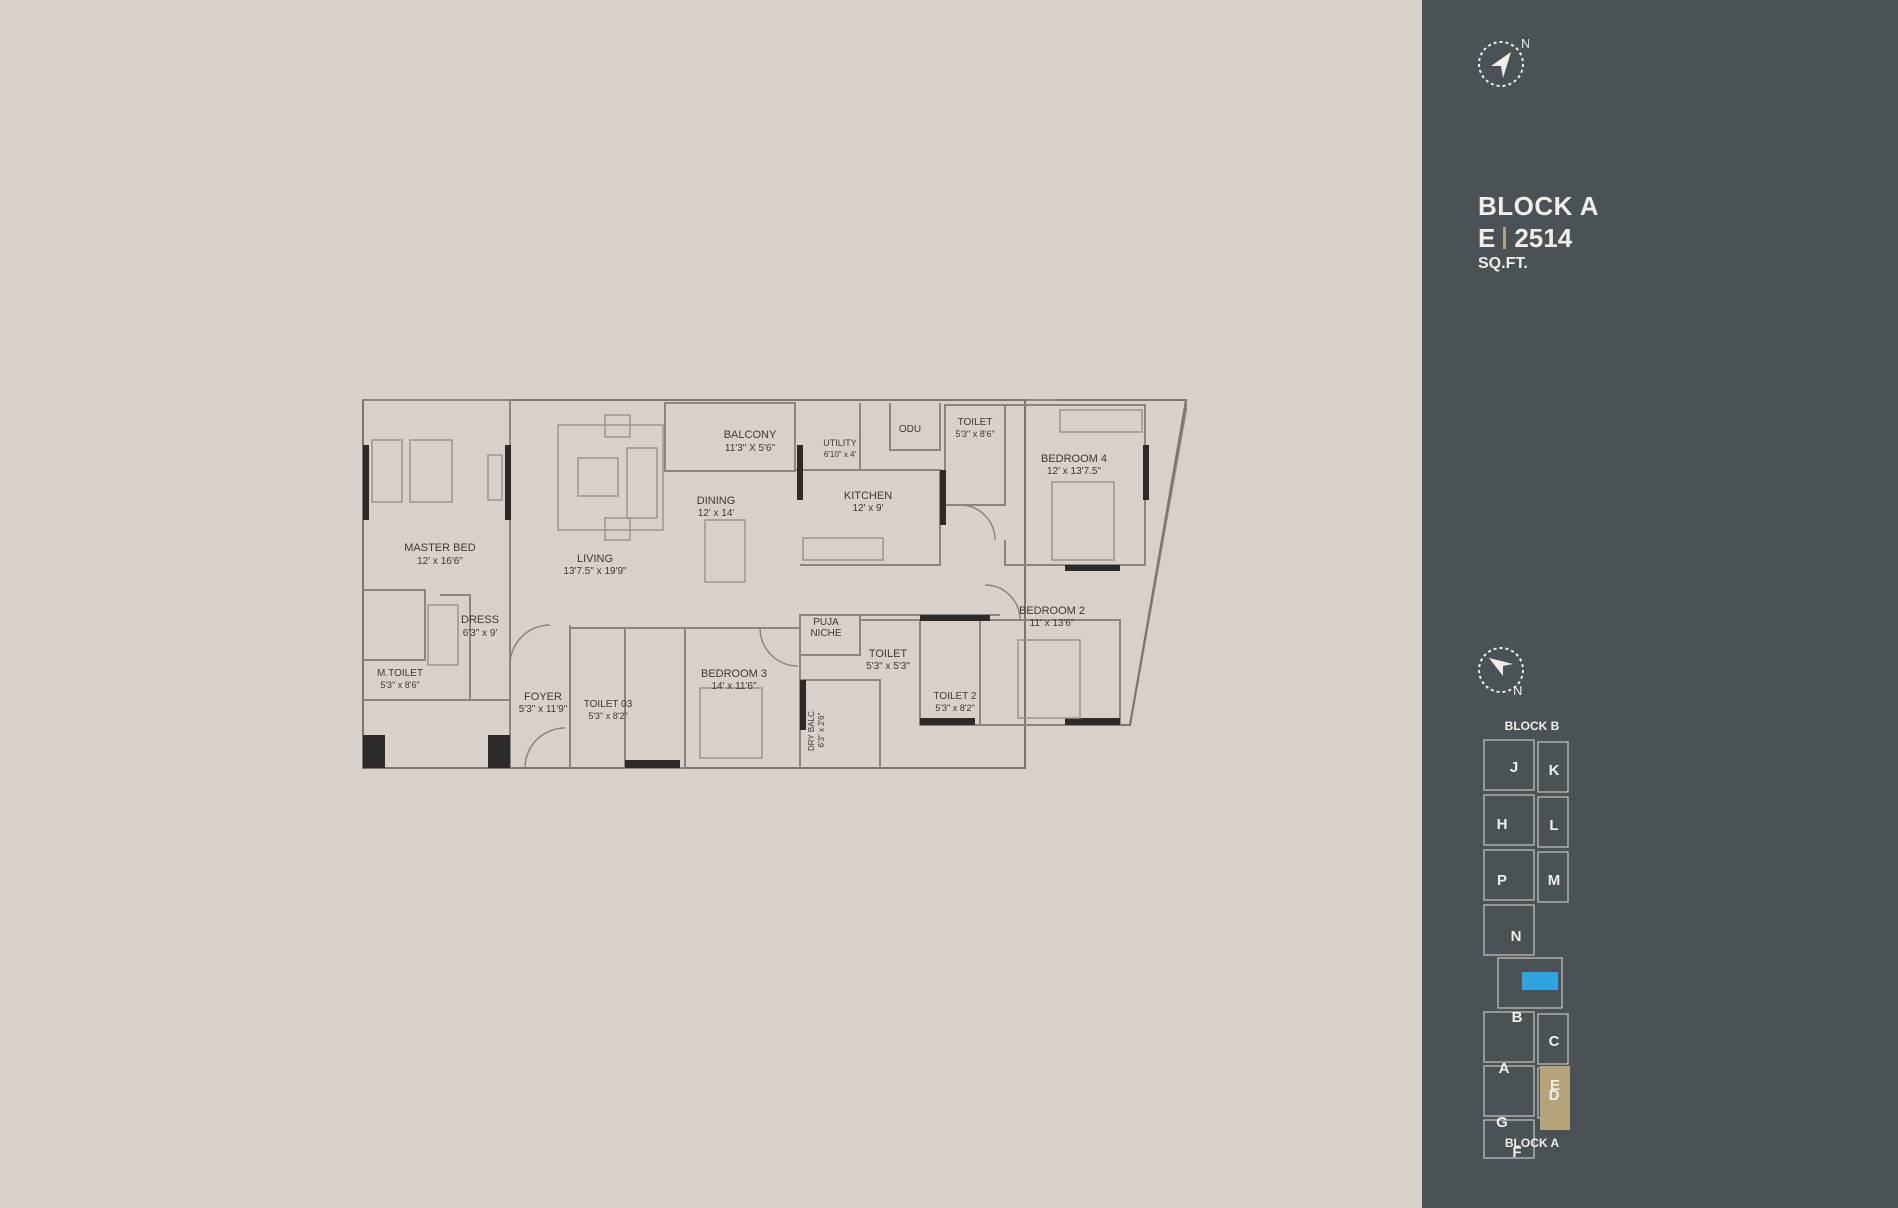  I want to click on site-unit-m: M, so click(1554, 880).